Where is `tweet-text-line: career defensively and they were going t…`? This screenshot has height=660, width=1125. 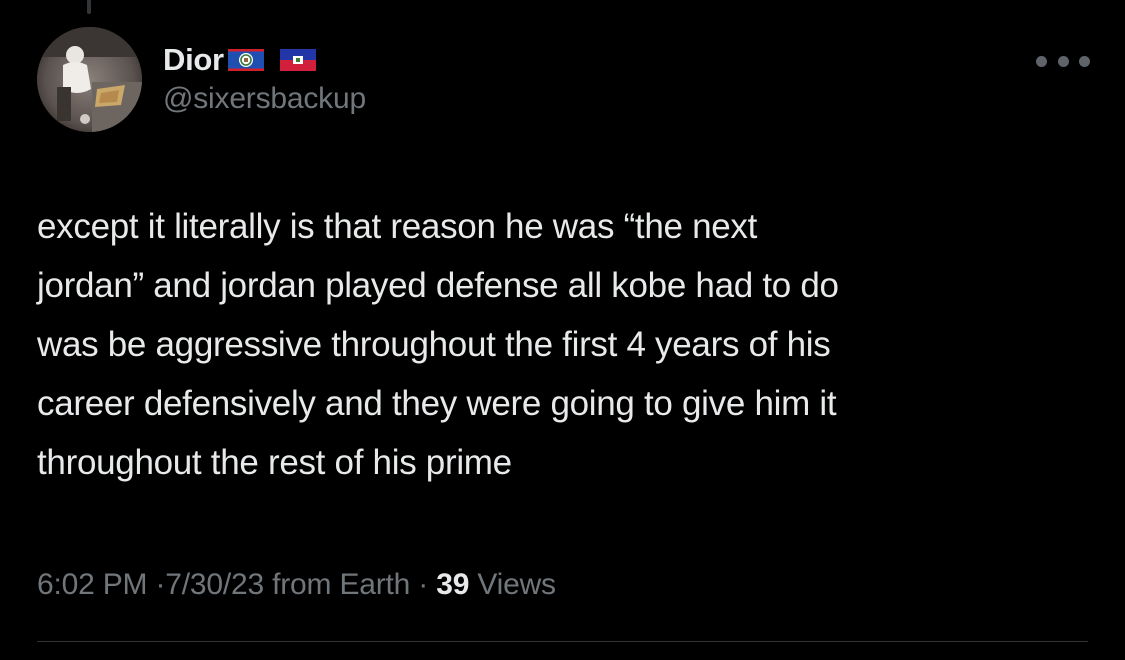
tweet-text-line: career defensively and they were going t… is located at coordinates (437, 403).